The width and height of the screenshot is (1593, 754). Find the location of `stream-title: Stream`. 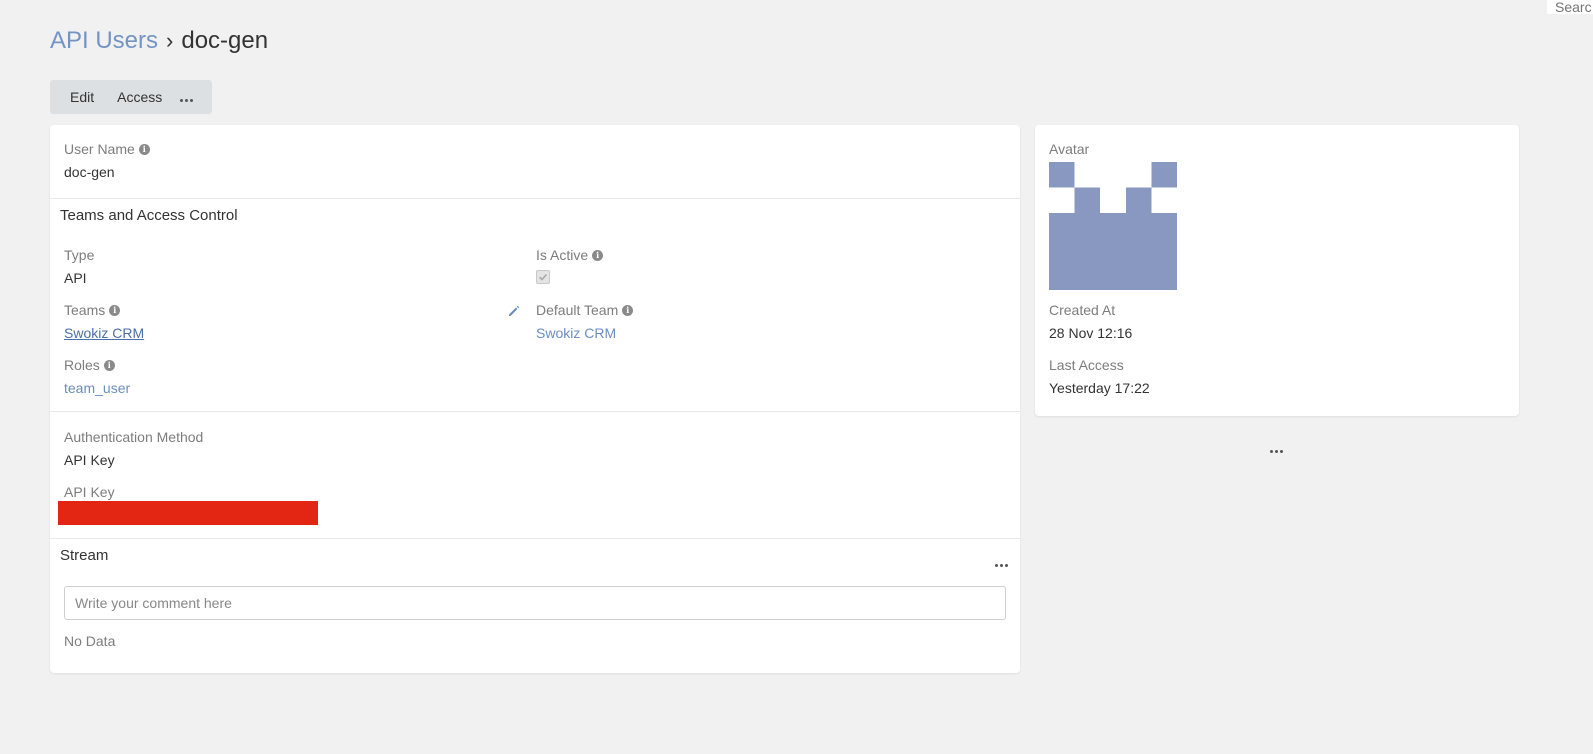

stream-title: Stream is located at coordinates (84, 555).